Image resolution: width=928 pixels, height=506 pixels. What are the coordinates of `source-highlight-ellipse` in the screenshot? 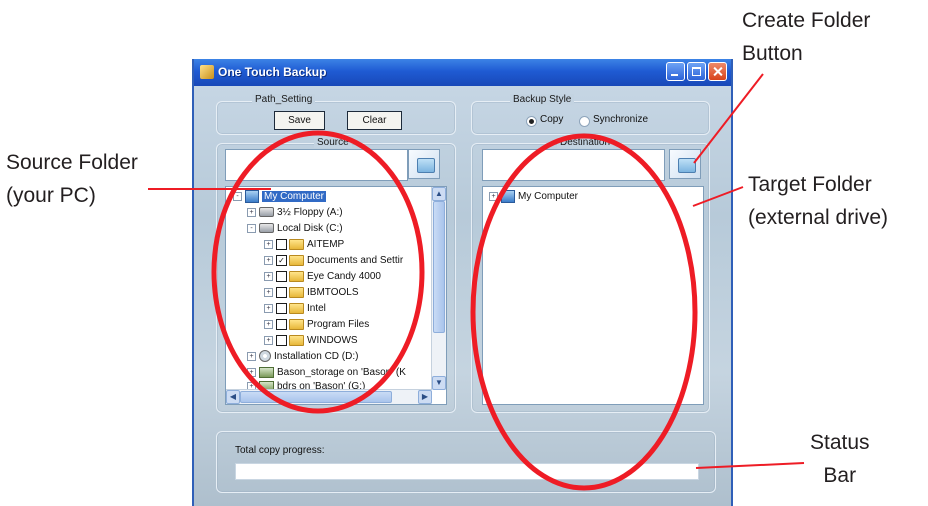 It's located at (318, 272).